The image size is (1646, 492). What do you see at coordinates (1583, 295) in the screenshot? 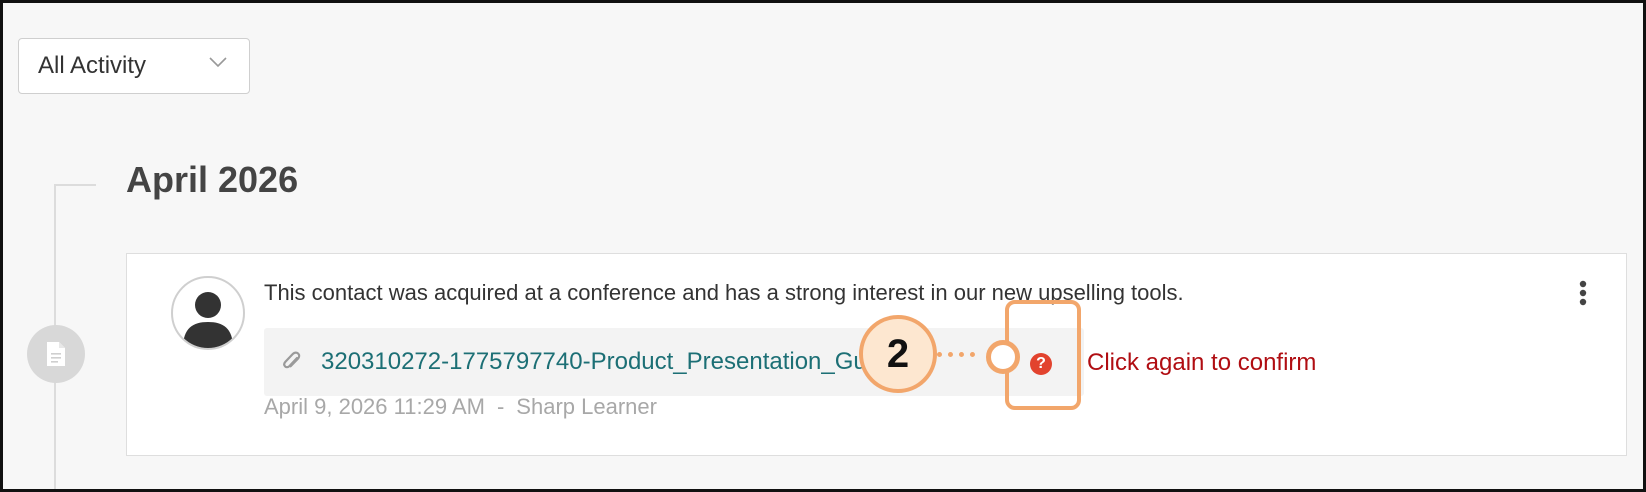
I see `more-vertical-icon` at bounding box center [1583, 295].